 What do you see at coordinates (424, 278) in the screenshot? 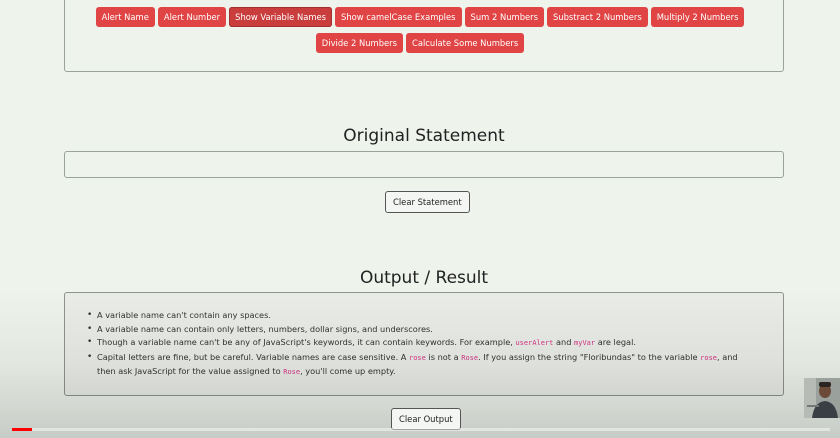
I see `output-result-heading: Output / Result` at bounding box center [424, 278].